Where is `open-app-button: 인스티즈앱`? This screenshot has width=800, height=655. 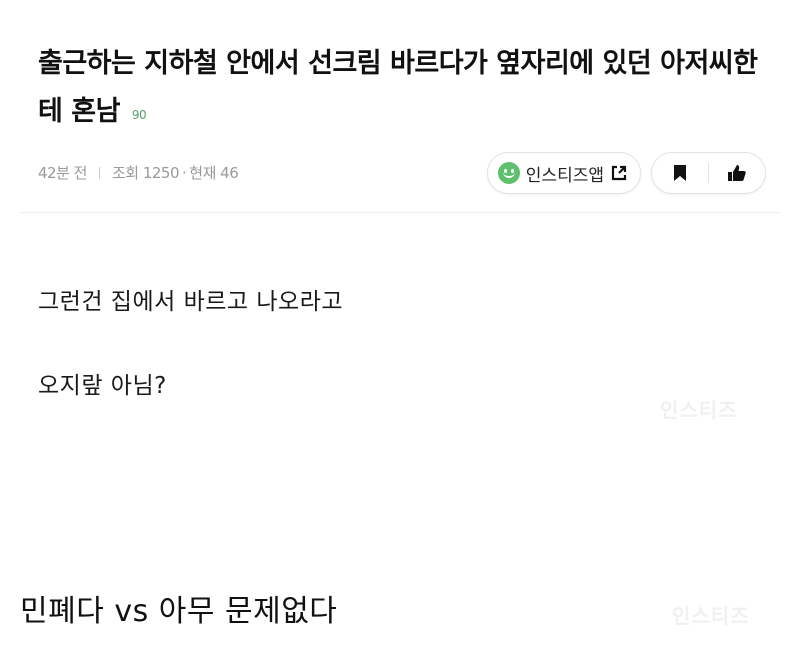 open-app-button: 인스티즈앱 is located at coordinates (563, 173).